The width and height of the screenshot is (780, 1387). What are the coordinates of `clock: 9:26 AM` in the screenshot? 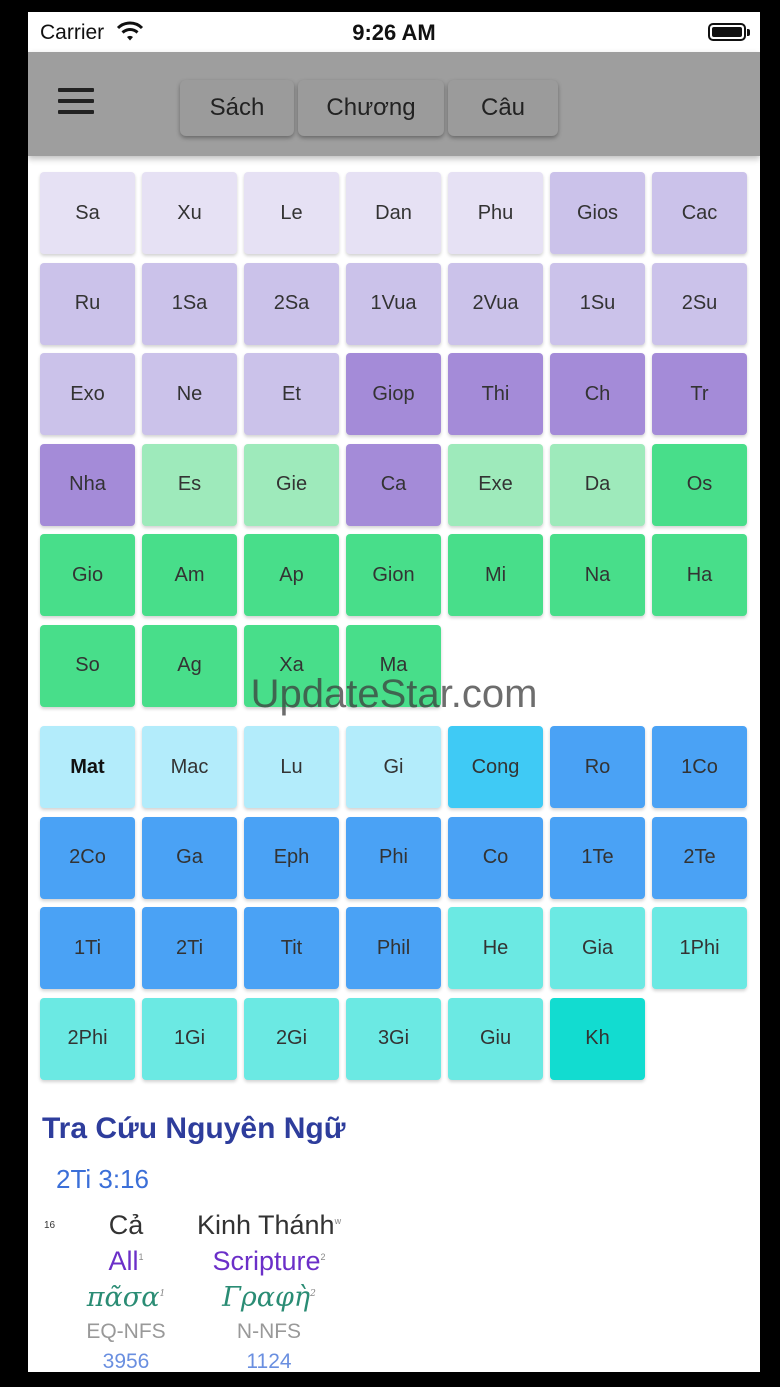 It's located at (394, 32).